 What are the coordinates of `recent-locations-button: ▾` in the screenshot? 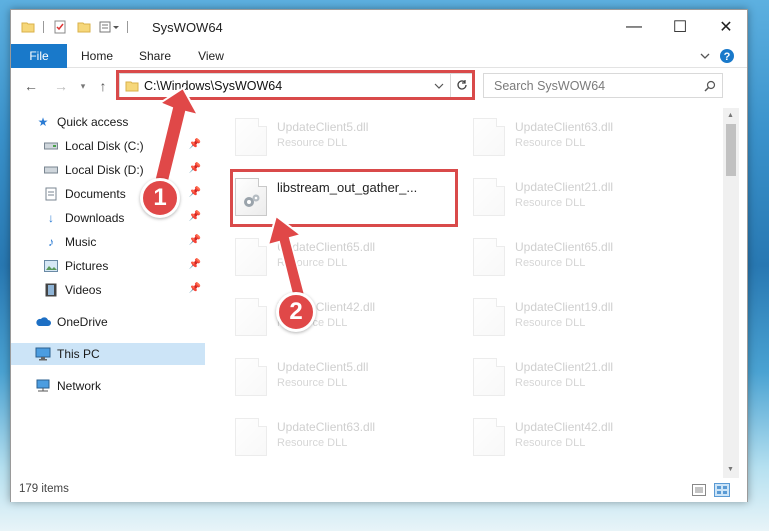 It's located at (83, 86).